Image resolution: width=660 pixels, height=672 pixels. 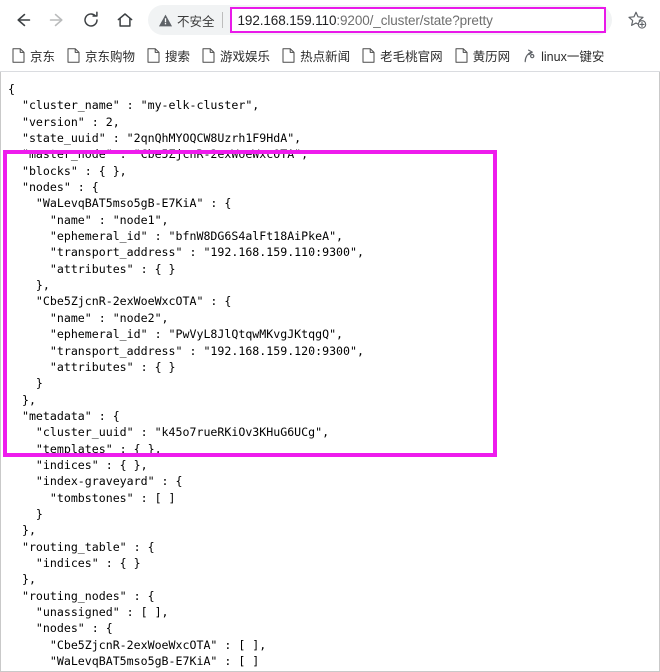 What do you see at coordinates (287, 20) in the screenshot?
I see `url-host: 192.168.159.110` at bounding box center [287, 20].